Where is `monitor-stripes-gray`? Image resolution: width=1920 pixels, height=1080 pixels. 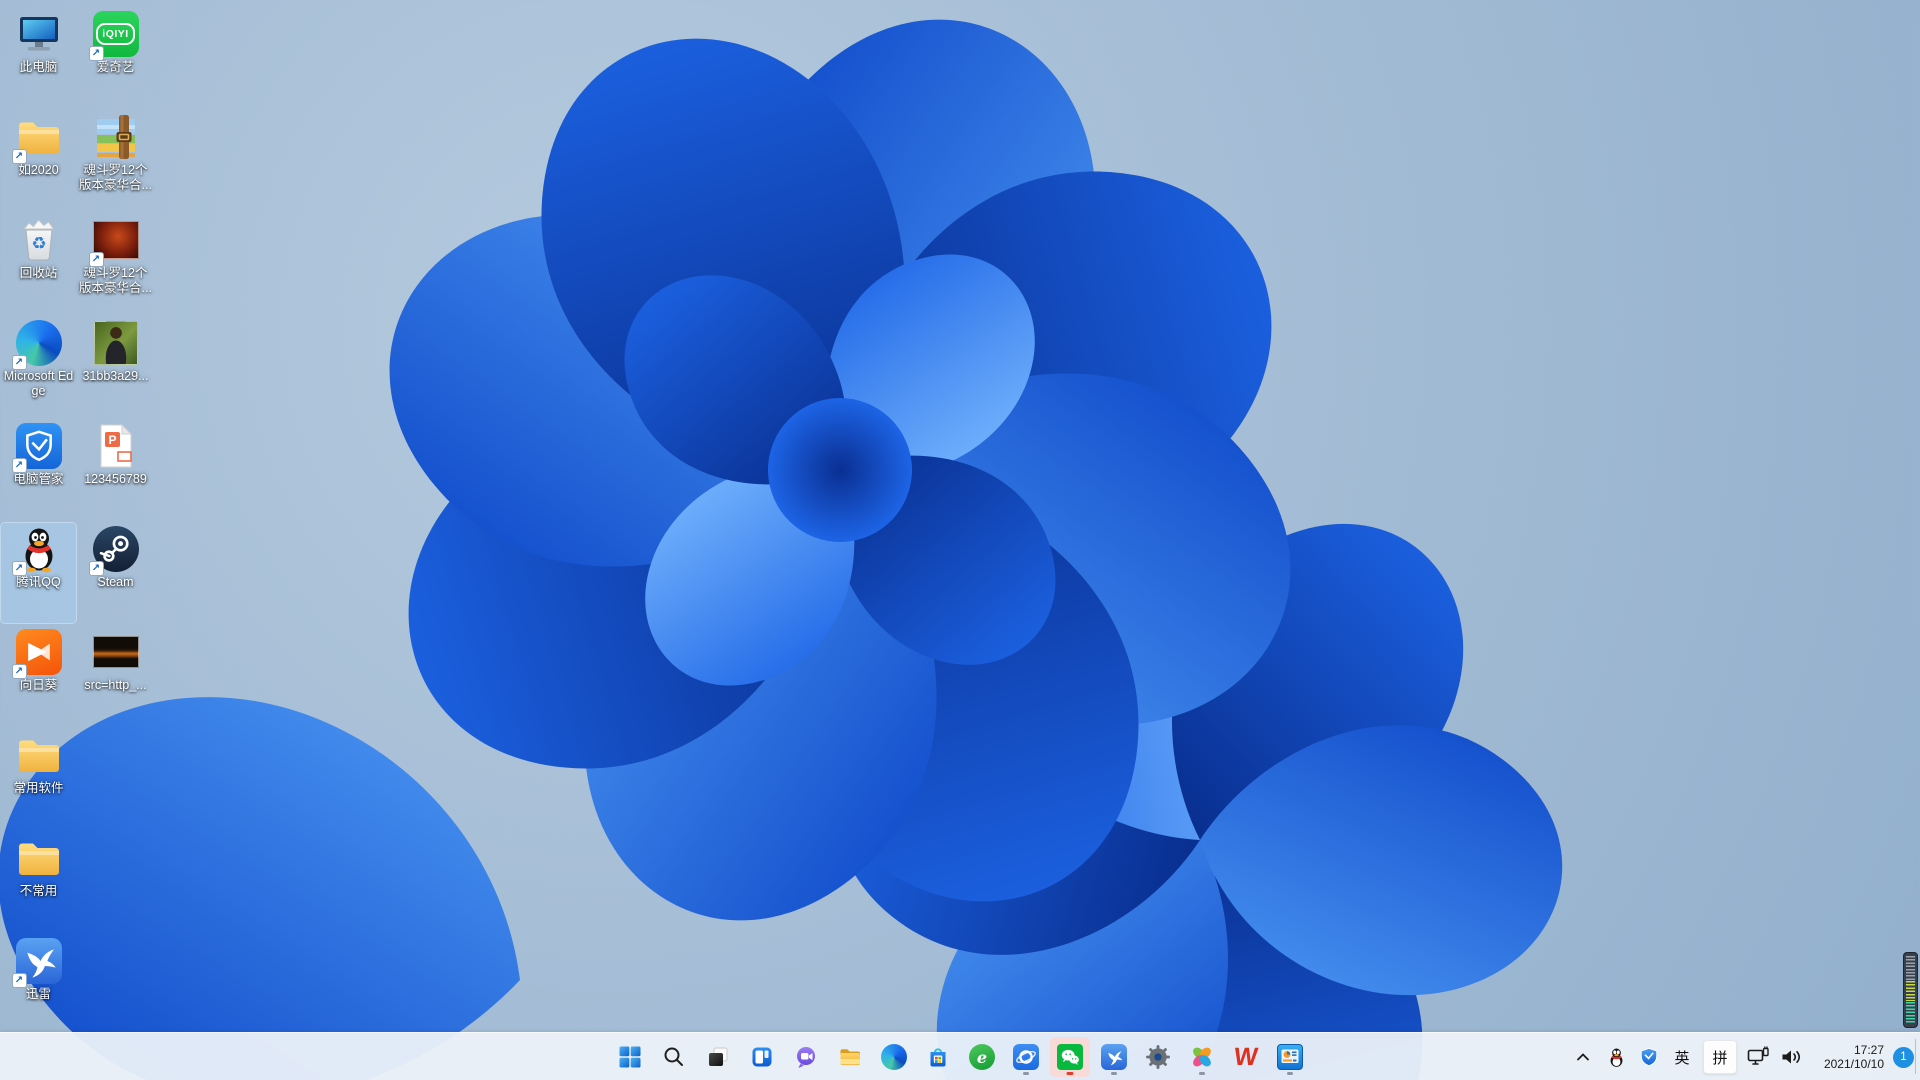
monitor-stripes-gray is located at coordinates (1910, 968).